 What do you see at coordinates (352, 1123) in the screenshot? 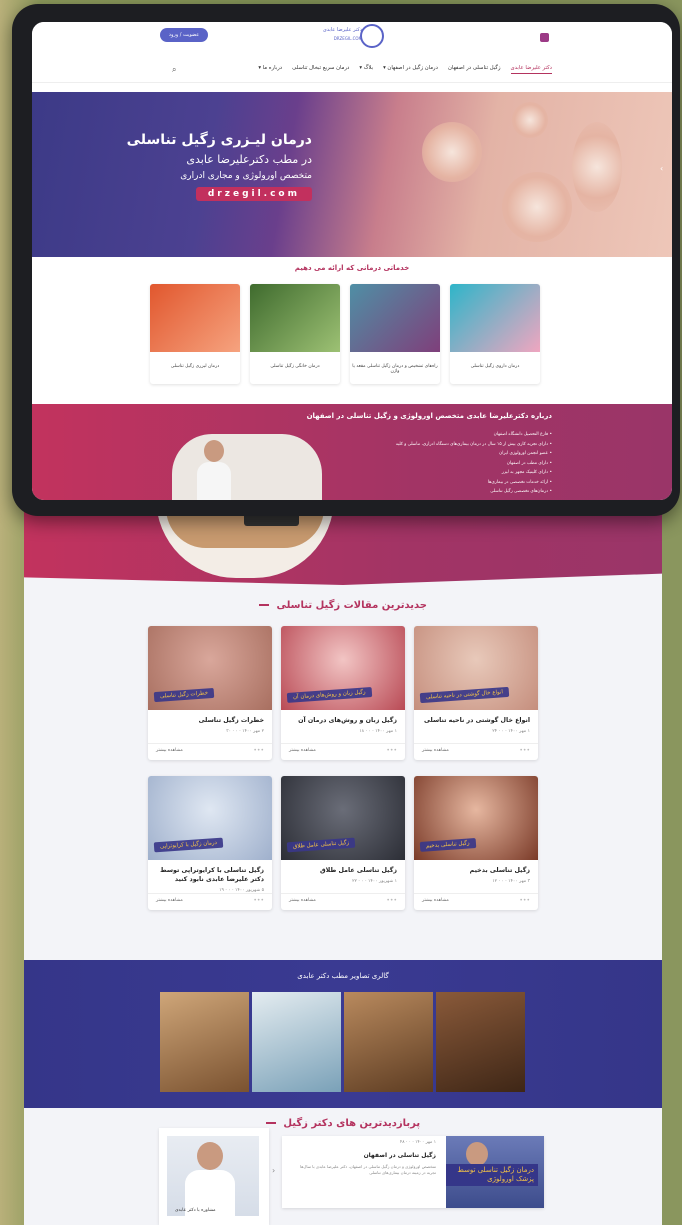
I see `most-visited-title-text: پربازدیدترین های دکتر زگیل` at bounding box center [352, 1123].